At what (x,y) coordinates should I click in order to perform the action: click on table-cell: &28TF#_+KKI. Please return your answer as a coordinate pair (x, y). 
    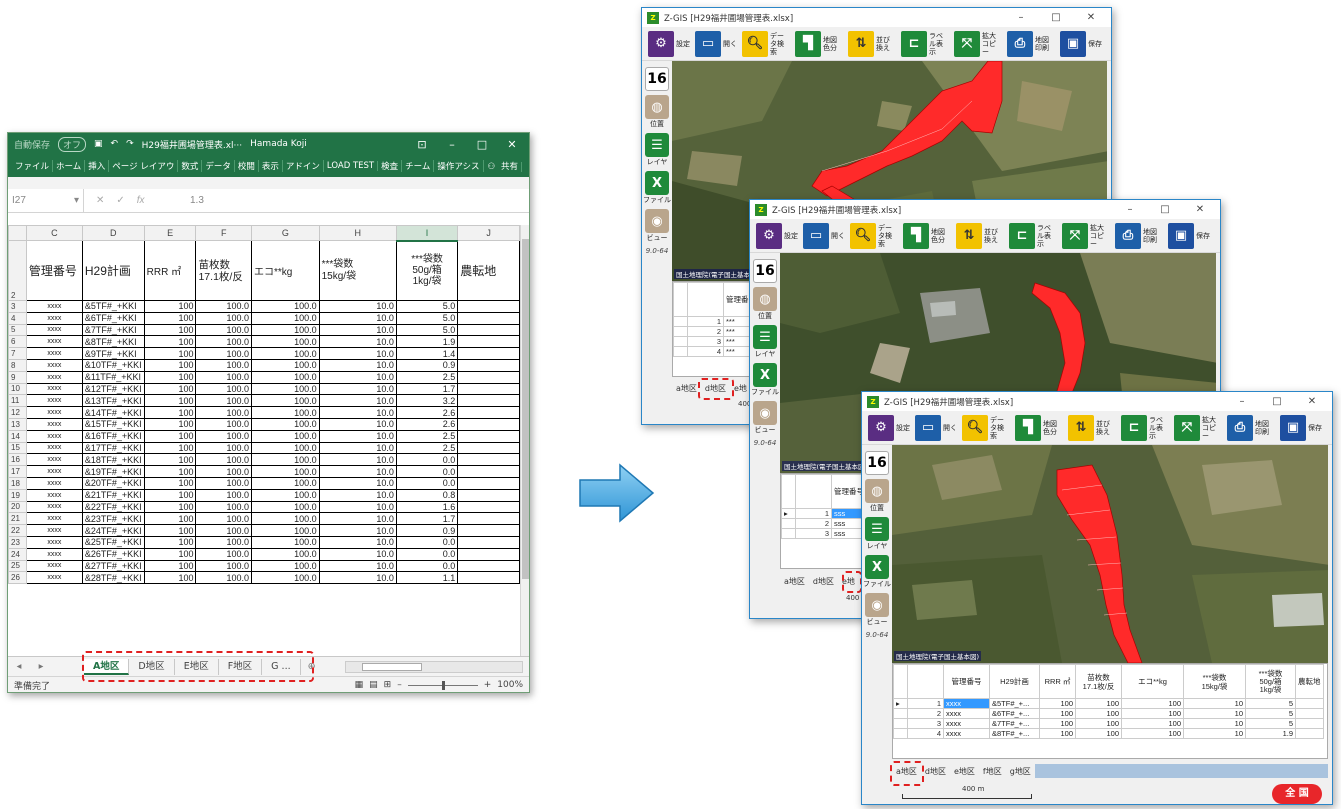
    Looking at the image, I should click on (113, 578).